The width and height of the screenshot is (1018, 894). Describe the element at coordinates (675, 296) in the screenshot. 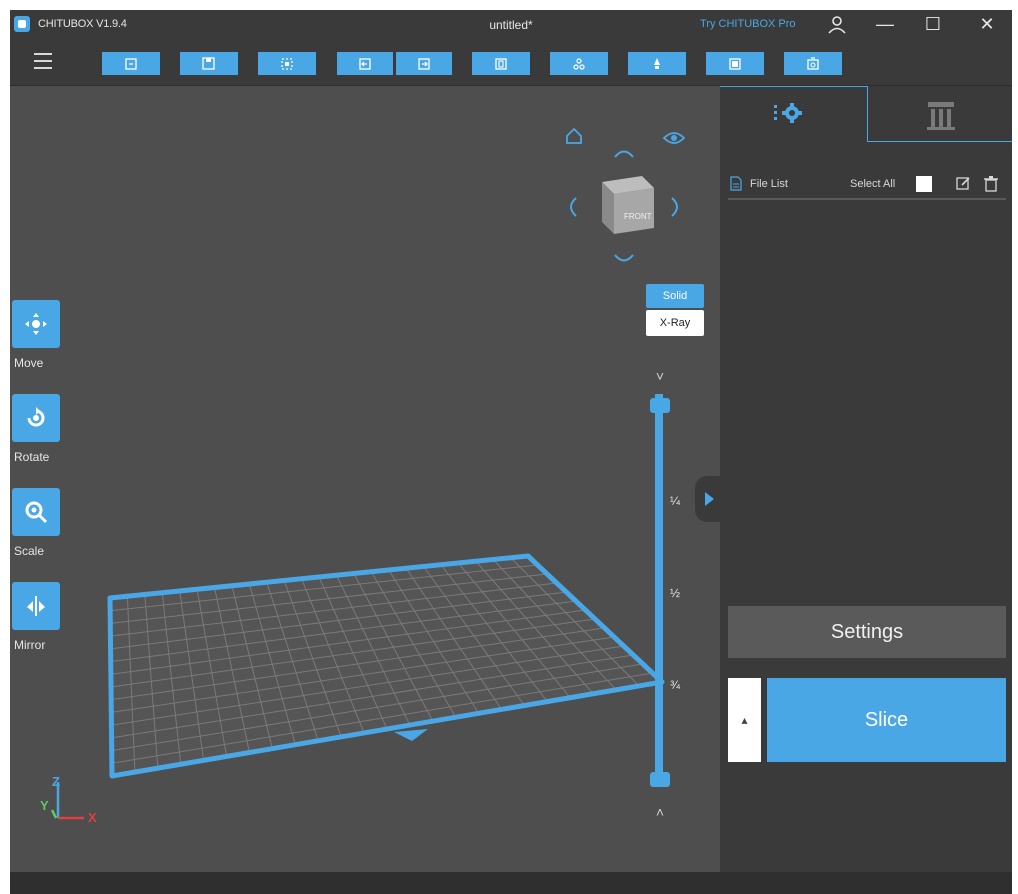

I see `solid-view-button: Solid` at that location.